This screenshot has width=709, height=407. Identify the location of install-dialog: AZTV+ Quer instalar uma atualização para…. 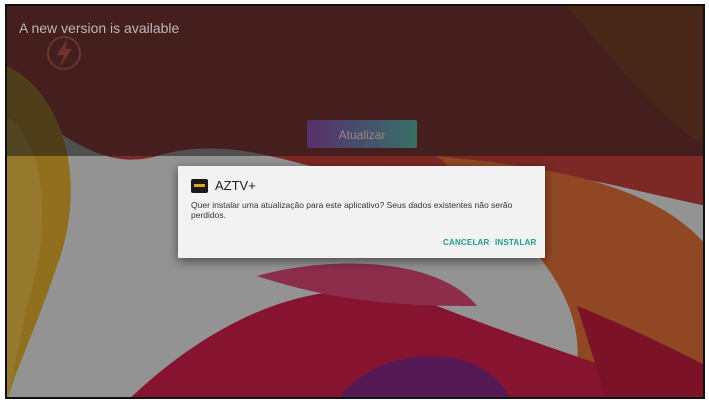
(361, 212).